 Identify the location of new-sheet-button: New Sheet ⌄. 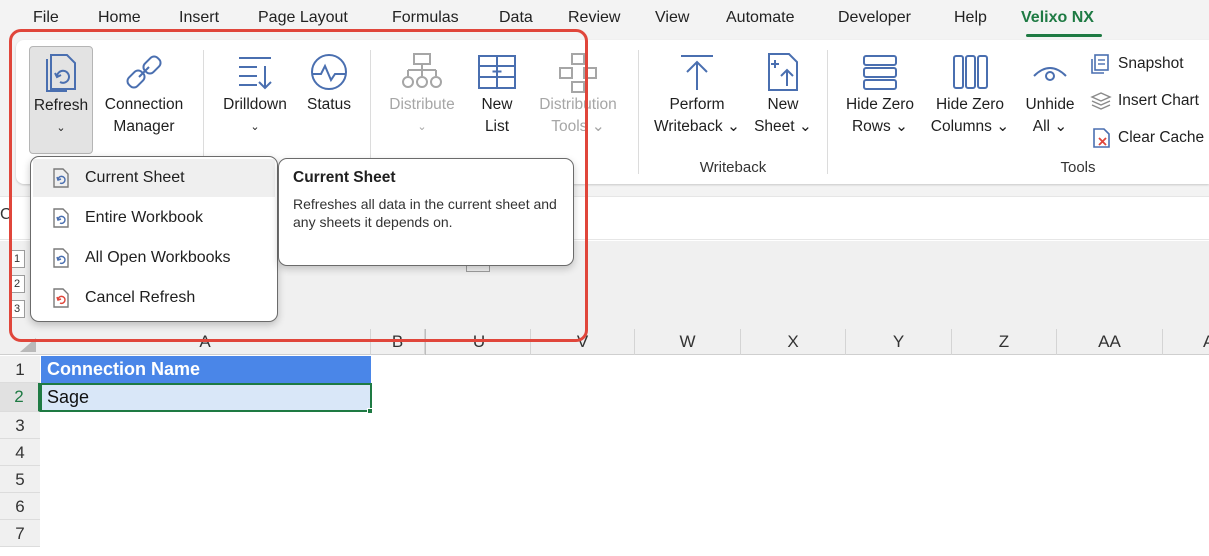
(783, 100).